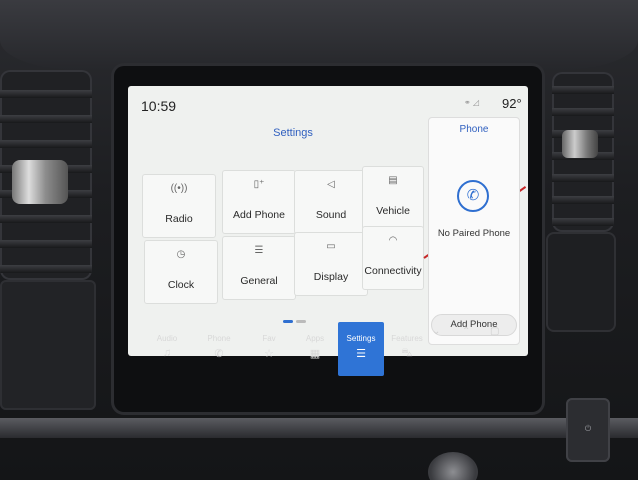  What do you see at coordinates (181, 254) in the screenshot?
I see `clock-icon: ◷` at bounding box center [181, 254].